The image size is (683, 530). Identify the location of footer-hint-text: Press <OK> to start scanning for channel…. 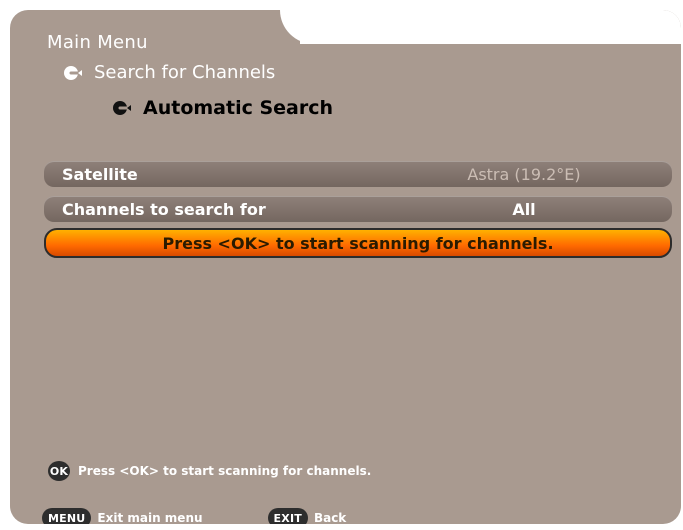
(225, 471).